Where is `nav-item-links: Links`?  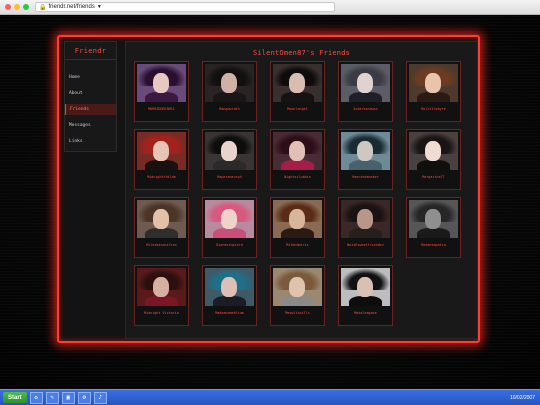
nav-item-links: Links is located at coordinates (90, 141).